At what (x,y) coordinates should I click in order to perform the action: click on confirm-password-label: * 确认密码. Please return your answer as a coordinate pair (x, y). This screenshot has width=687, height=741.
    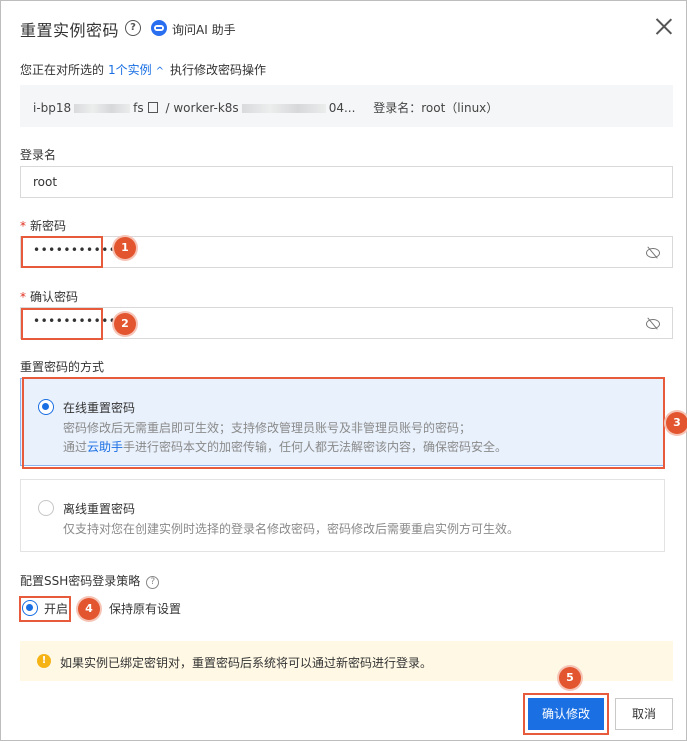
    Looking at the image, I should click on (49, 296).